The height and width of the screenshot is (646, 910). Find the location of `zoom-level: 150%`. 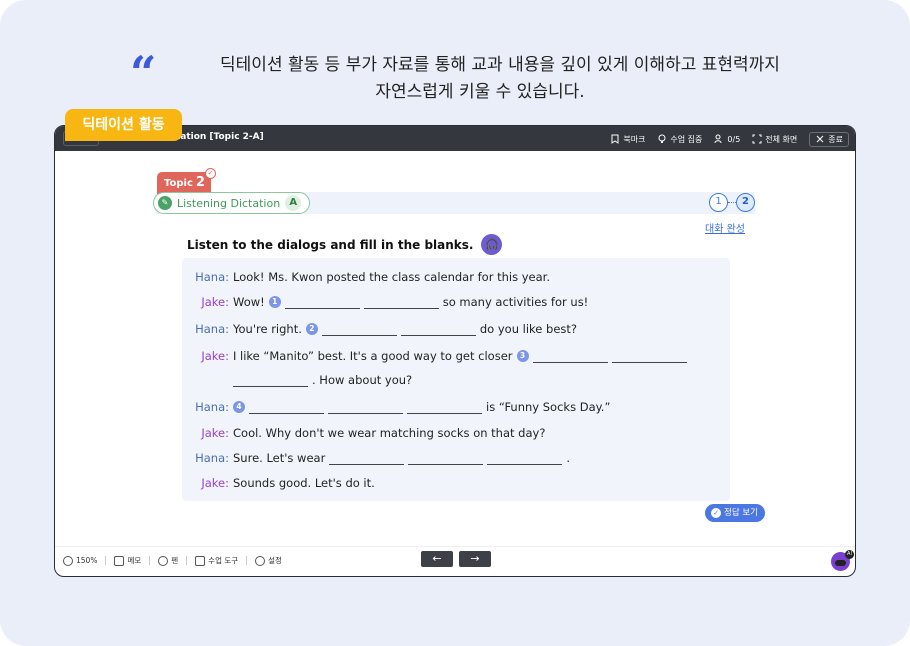

zoom-level: 150% is located at coordinates (87, 560).